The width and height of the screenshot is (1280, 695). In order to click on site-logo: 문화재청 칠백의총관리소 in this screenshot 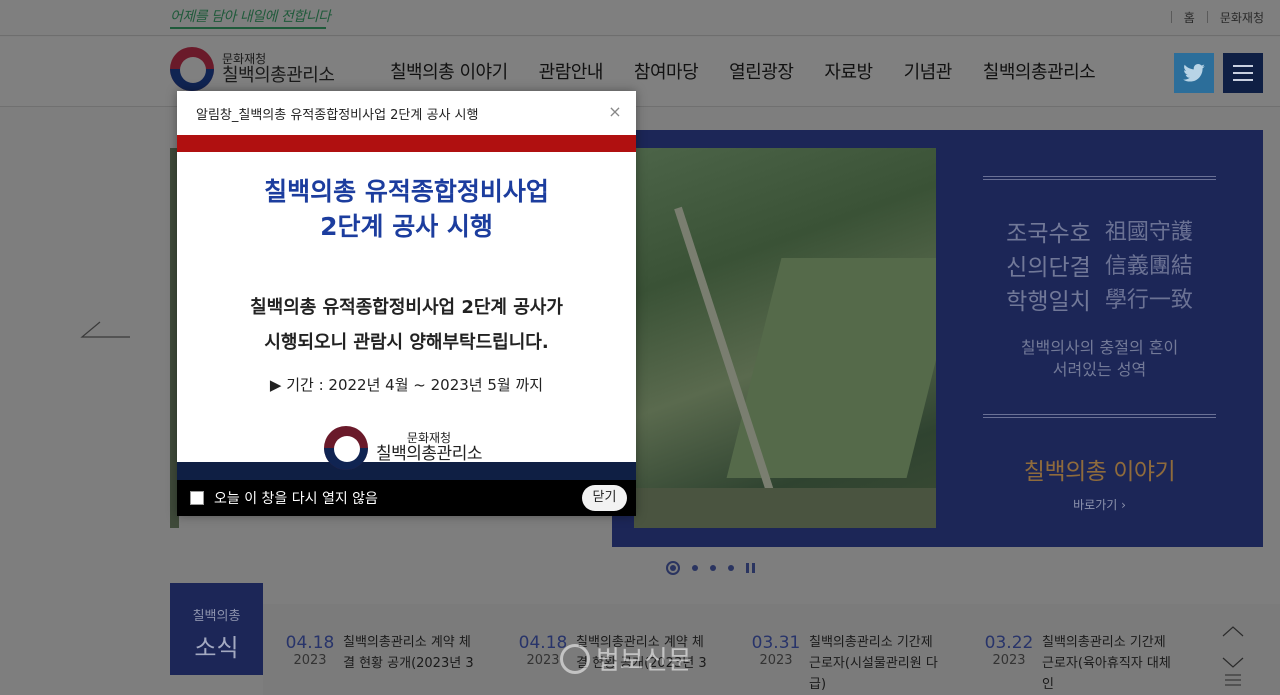, I will do `click(252, 69)`.